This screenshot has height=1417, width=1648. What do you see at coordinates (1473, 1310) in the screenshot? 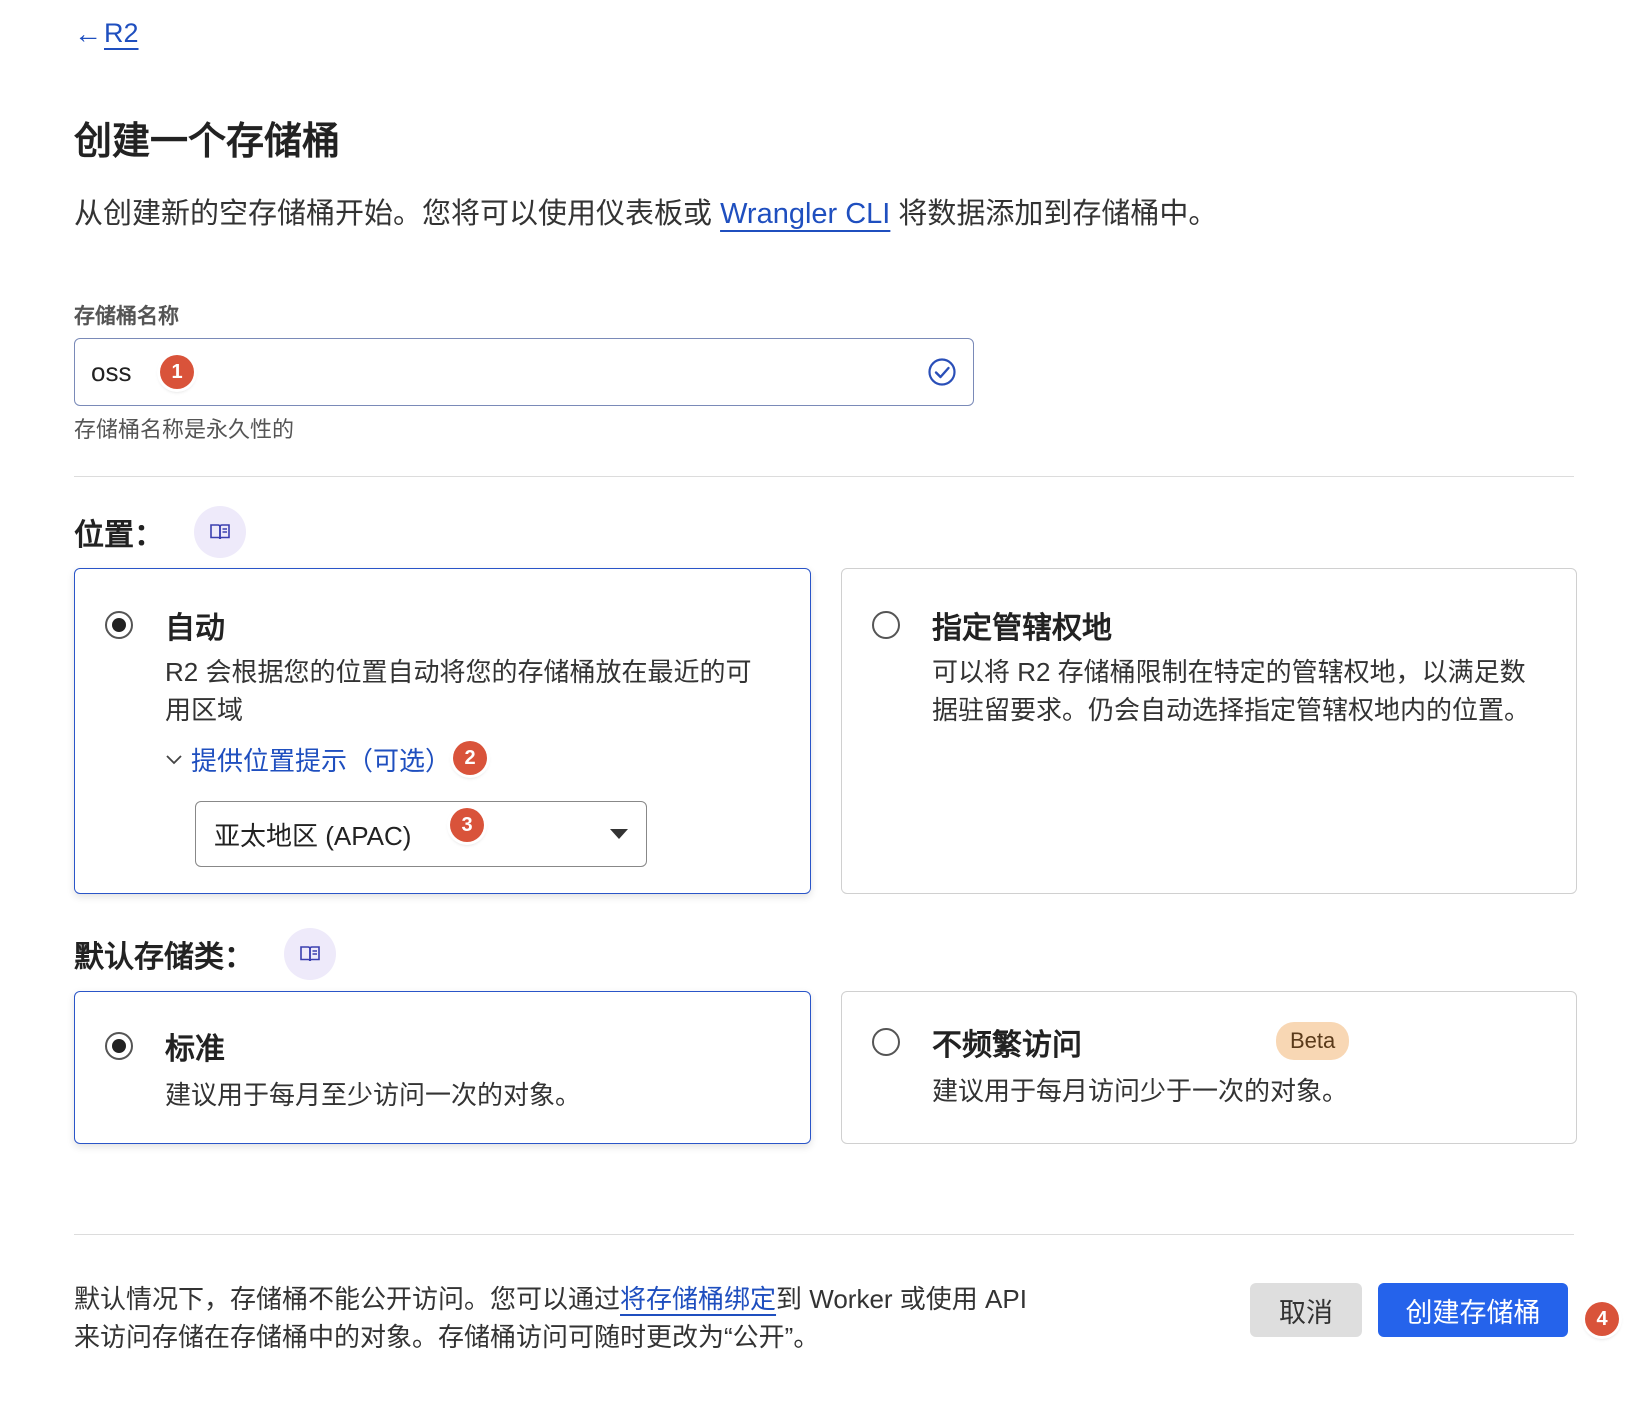
I see `create-bucket-button: 创建存储桶` at bounding box center [1473, 1310].